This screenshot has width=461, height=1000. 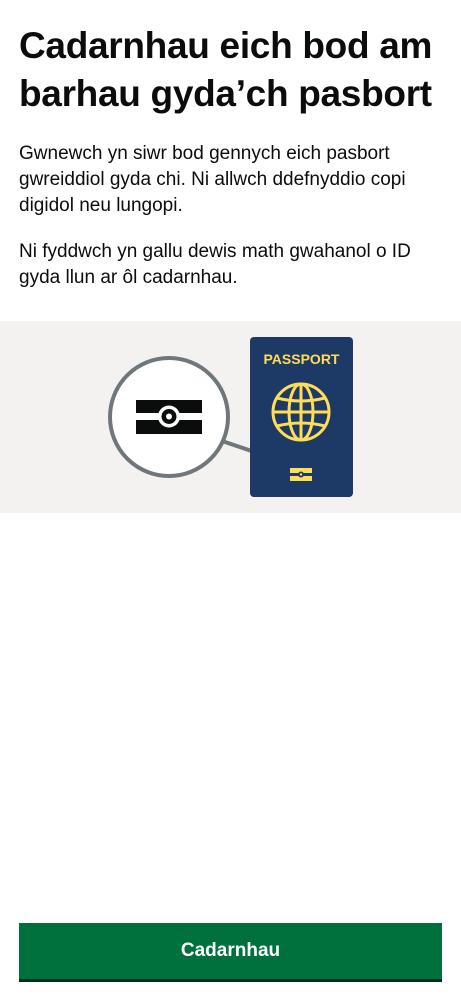 What do you see at coordinates (302, 359) in the screenshot?
I see `passport-label: PASSPORT` at bounding box center [302, 359].